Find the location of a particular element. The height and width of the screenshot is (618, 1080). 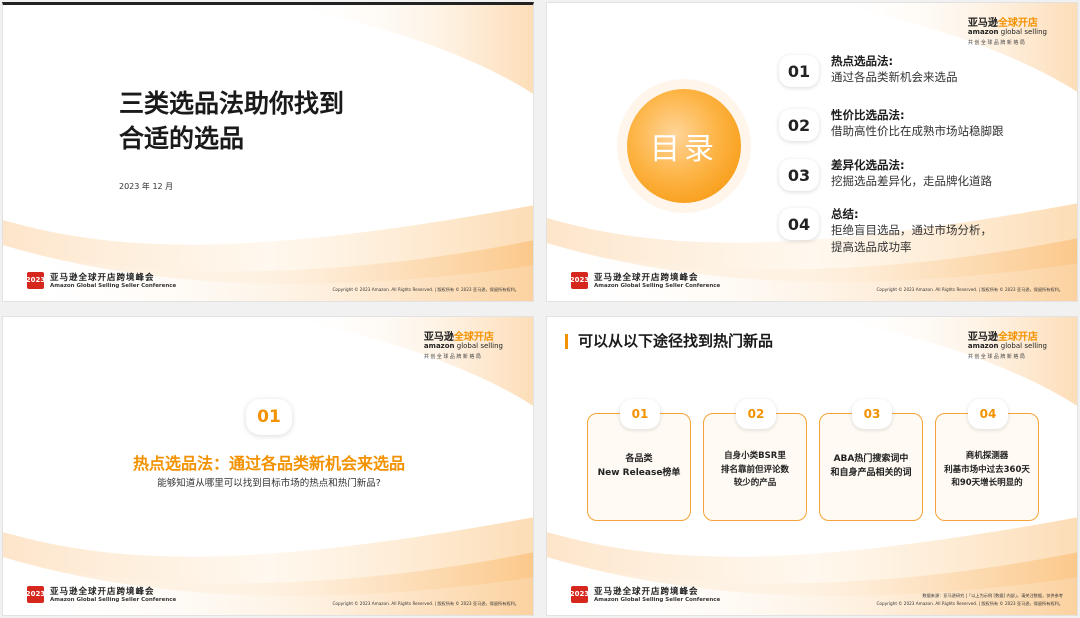

card-number-badge: 03 is located at coordinates (872, 414).